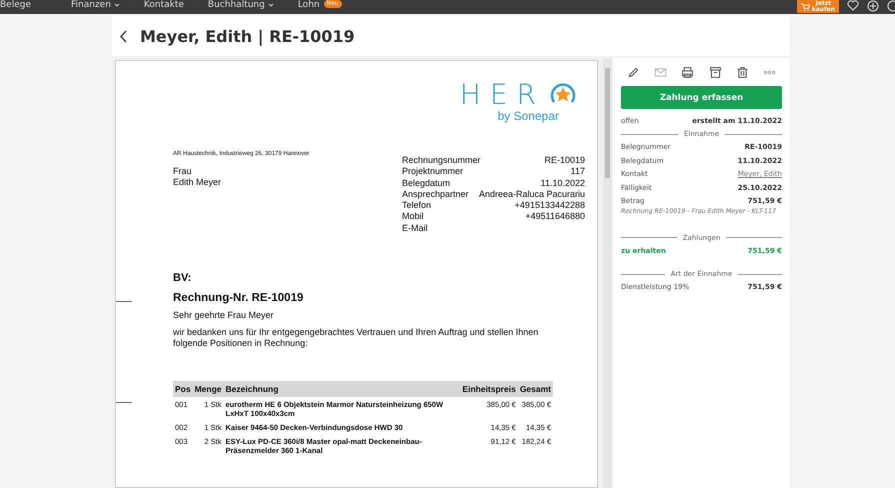 This screenshot has width=895, height=488. Describe the element at coordinates (528, 116) in the screenshot. I see `logo-tagline: by Sonepar` at that location.